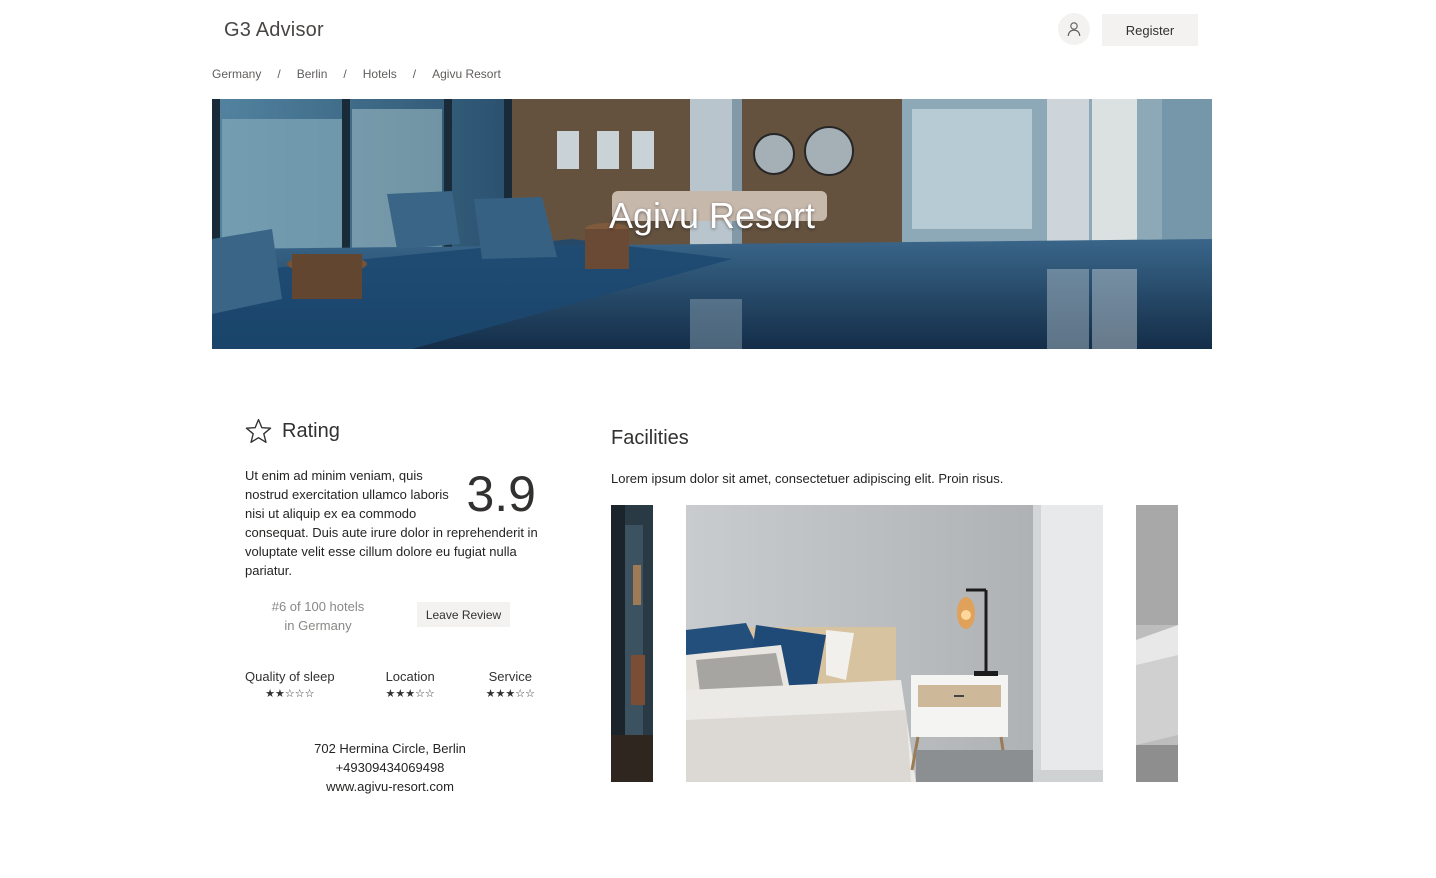  Describe the element at coordinates (1150, 30) in the screenshot. I see `register-button: Register` at that location.